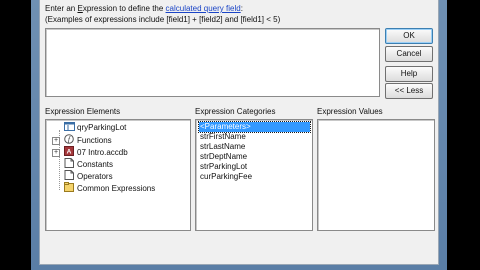 The height and width of the screenshot is (270, 480). I want to click on query-icon, so click(69, 126).